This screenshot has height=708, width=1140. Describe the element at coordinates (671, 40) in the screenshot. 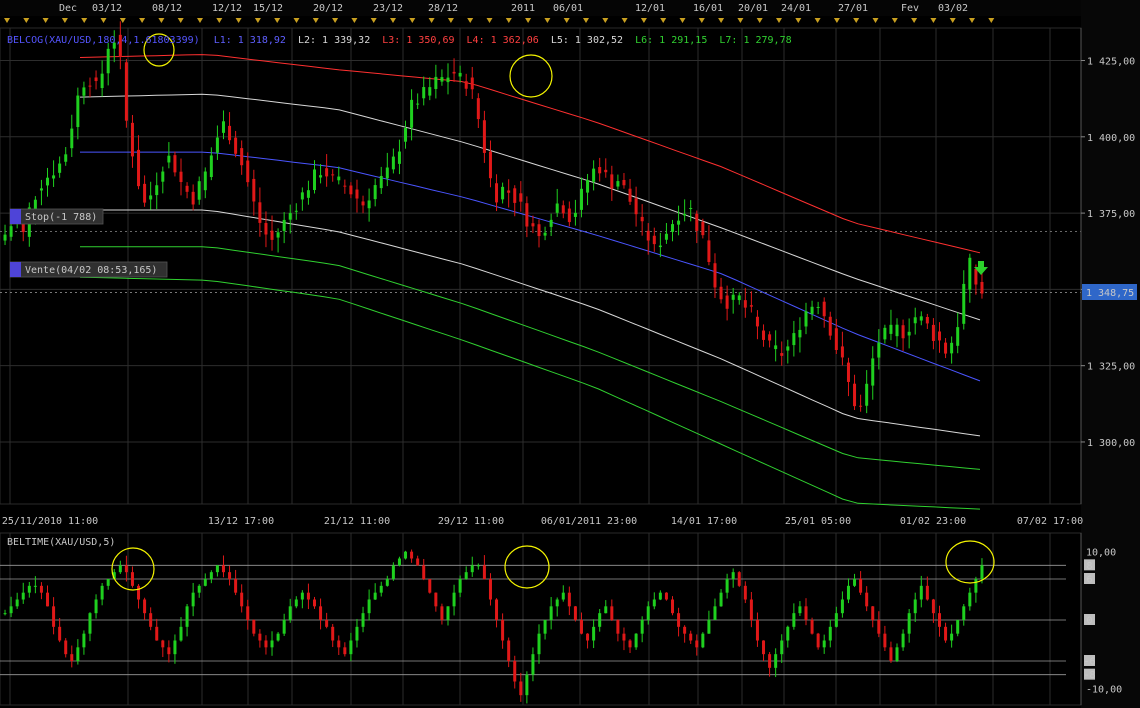

I see `level-label-6: L6: 1 291,15` at that location.